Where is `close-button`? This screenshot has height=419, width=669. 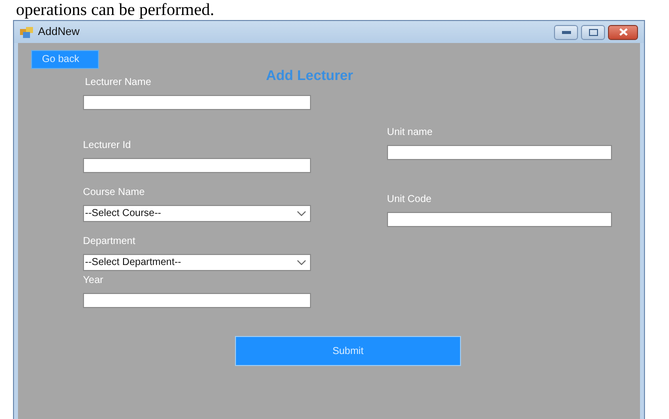
close-button is located at coordinates (623, 32).